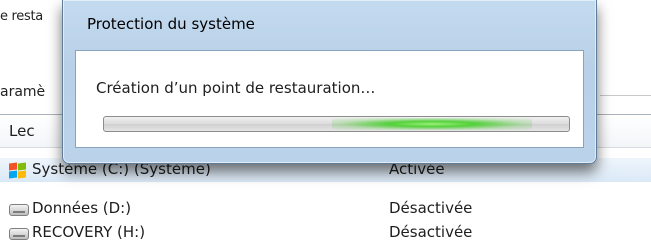 The image size is (651, 249). I want to click on column-header-drive: Lec, so click(22, 131).